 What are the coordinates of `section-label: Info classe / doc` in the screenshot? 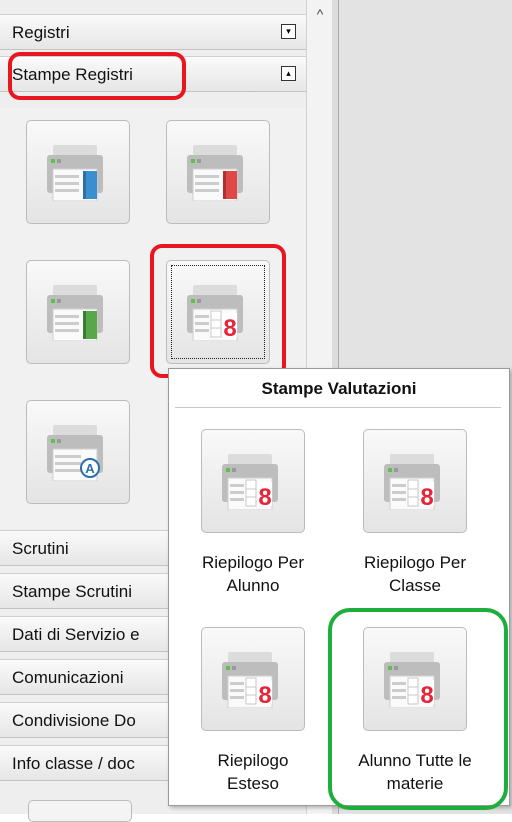 It's located at (73, 763).